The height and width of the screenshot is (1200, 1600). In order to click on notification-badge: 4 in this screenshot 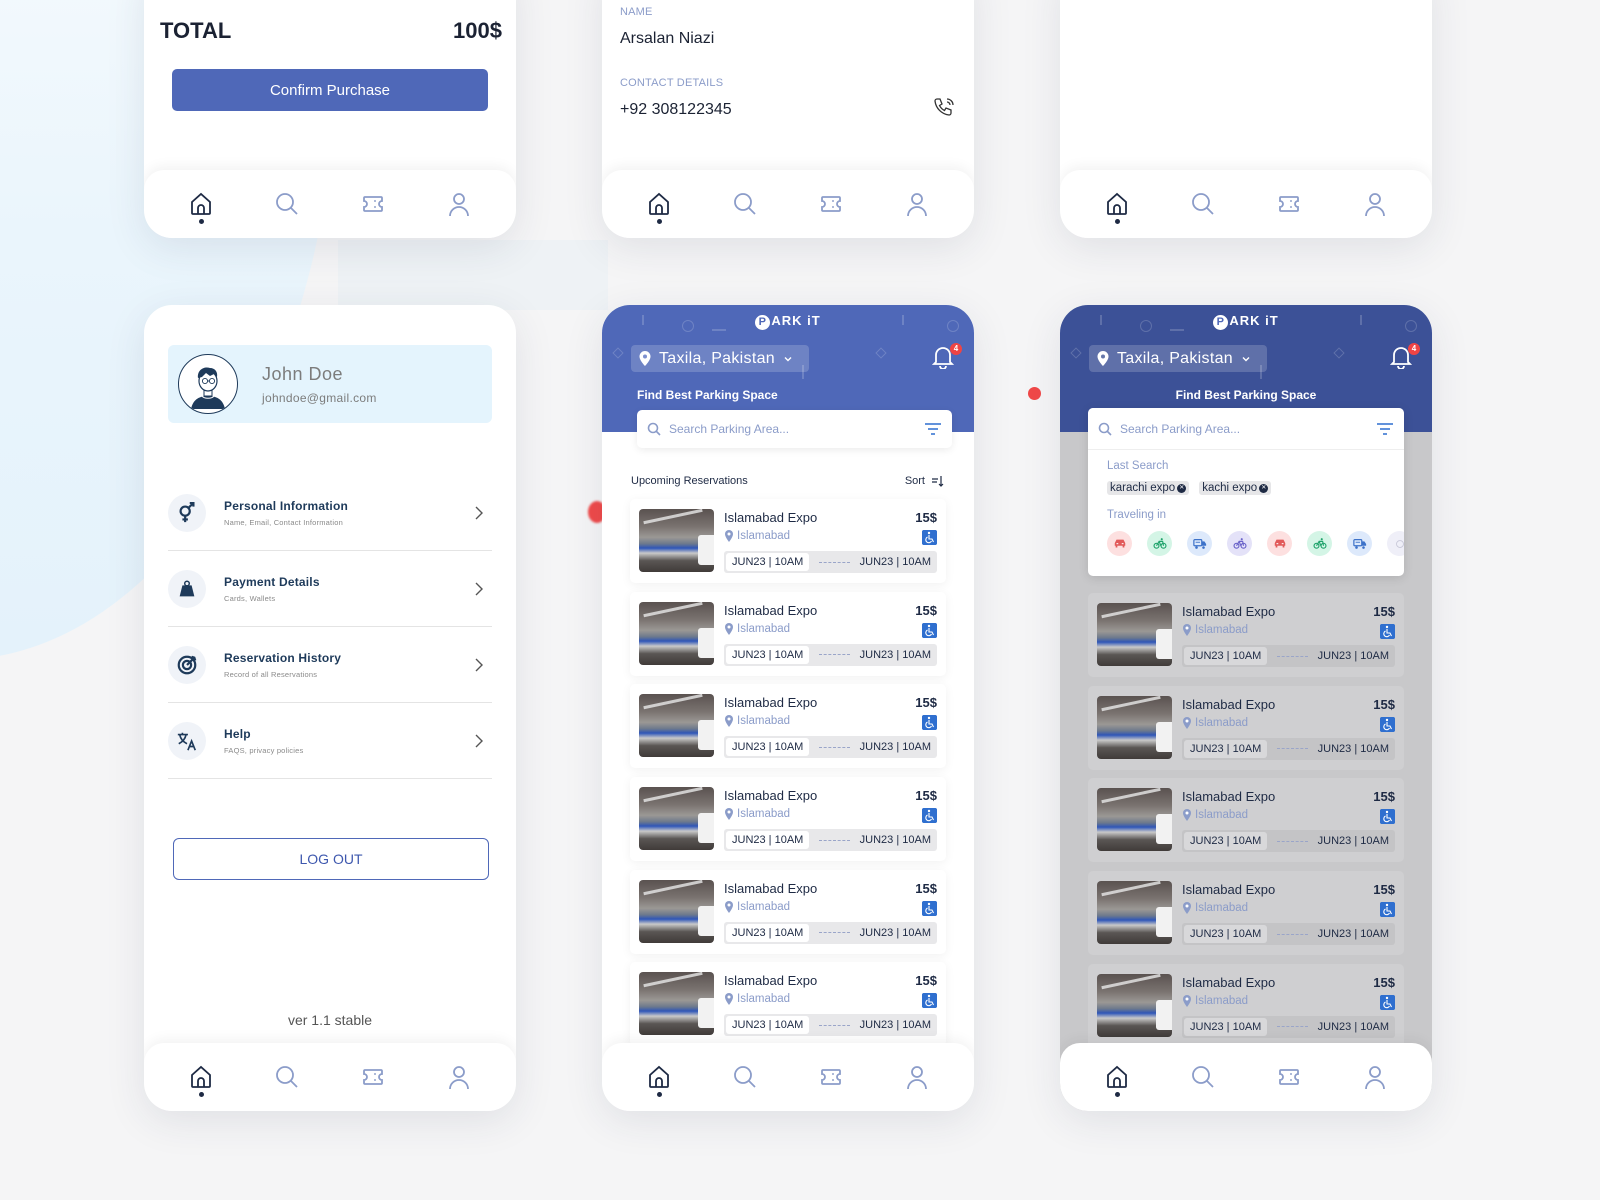, I will do `click(1414, 349)`.